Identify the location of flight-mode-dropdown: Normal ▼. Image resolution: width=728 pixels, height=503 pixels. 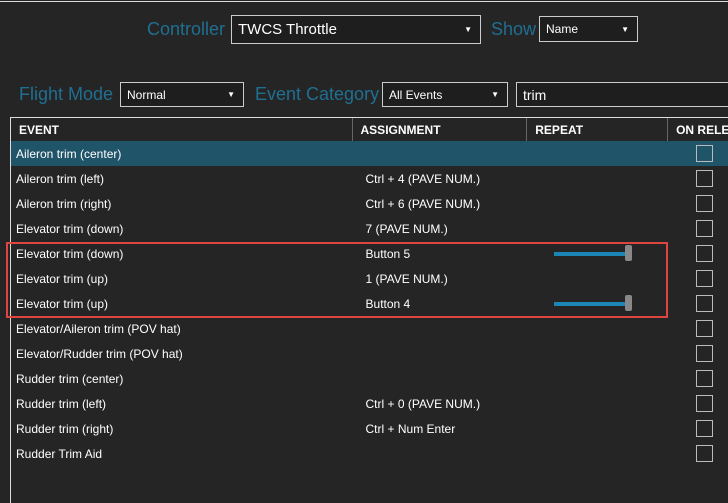
(182, 94).